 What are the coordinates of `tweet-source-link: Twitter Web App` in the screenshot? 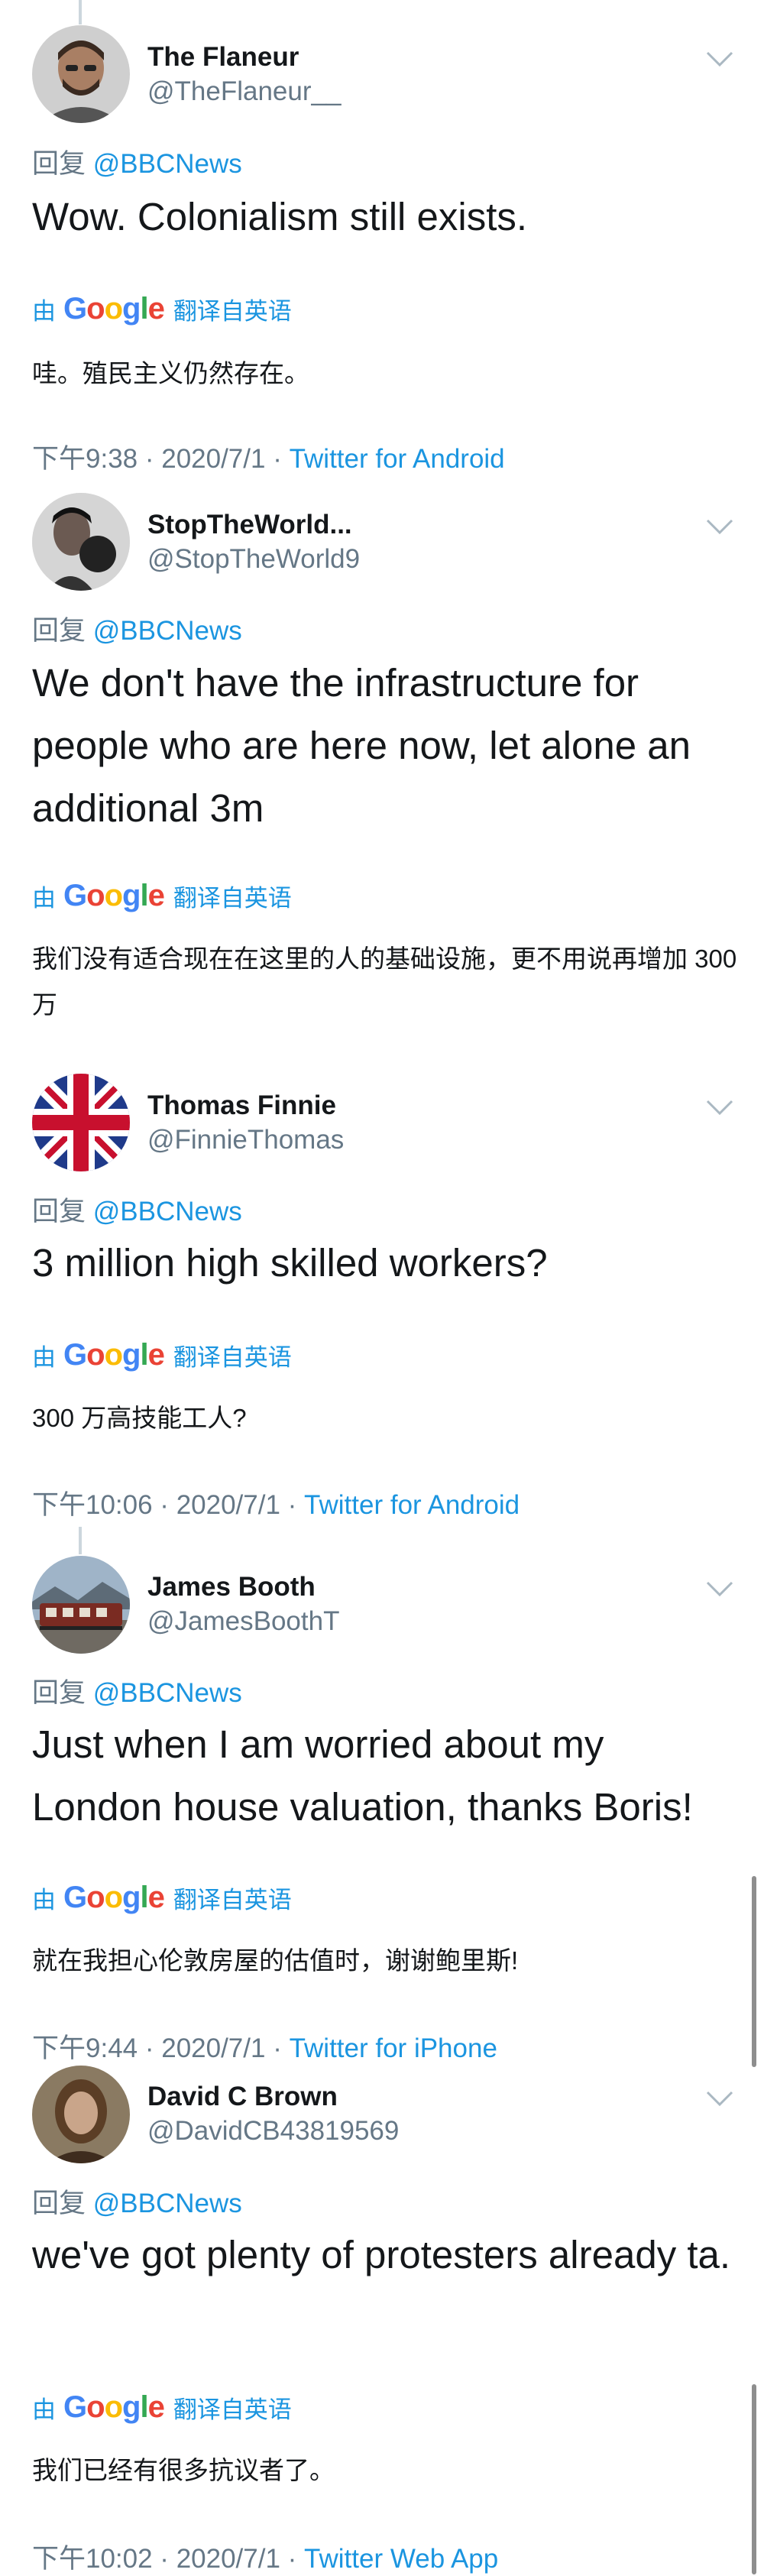 It's located at (401, 2559).